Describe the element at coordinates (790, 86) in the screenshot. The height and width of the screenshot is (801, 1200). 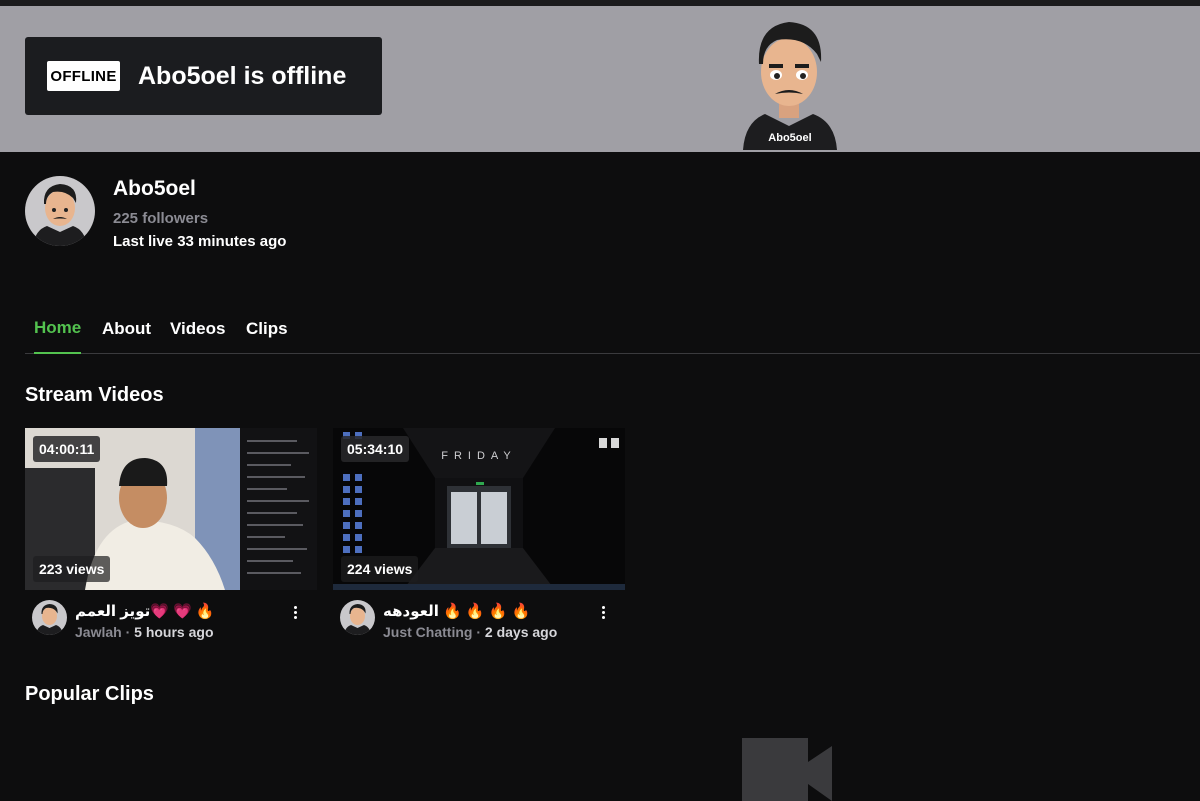
I see `channel-banner-avatar: Abo5oel` at that location.